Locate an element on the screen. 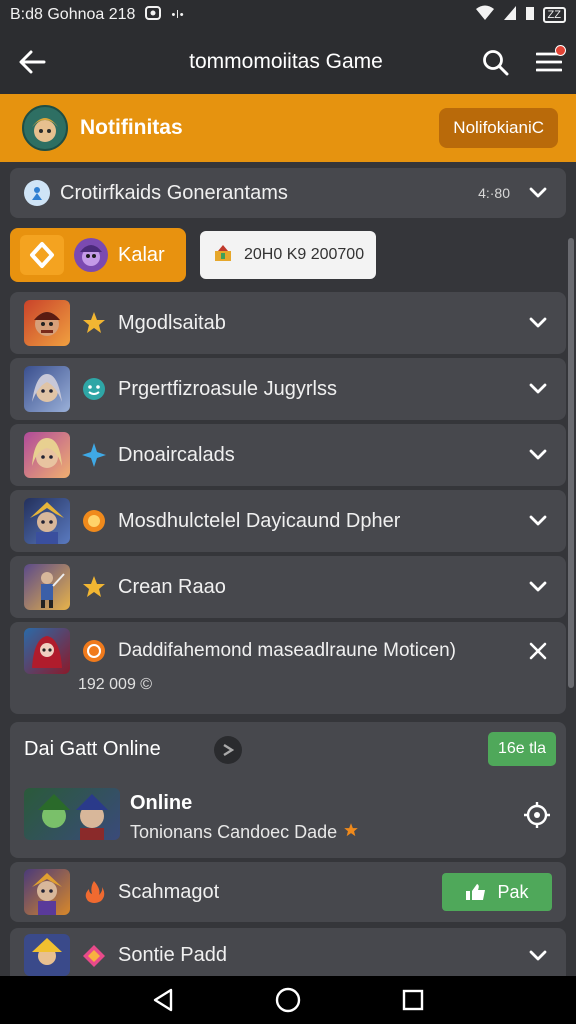 The height and width of the screenshot is (1024, 576). medal-icon is located at coordinates (94, 521).